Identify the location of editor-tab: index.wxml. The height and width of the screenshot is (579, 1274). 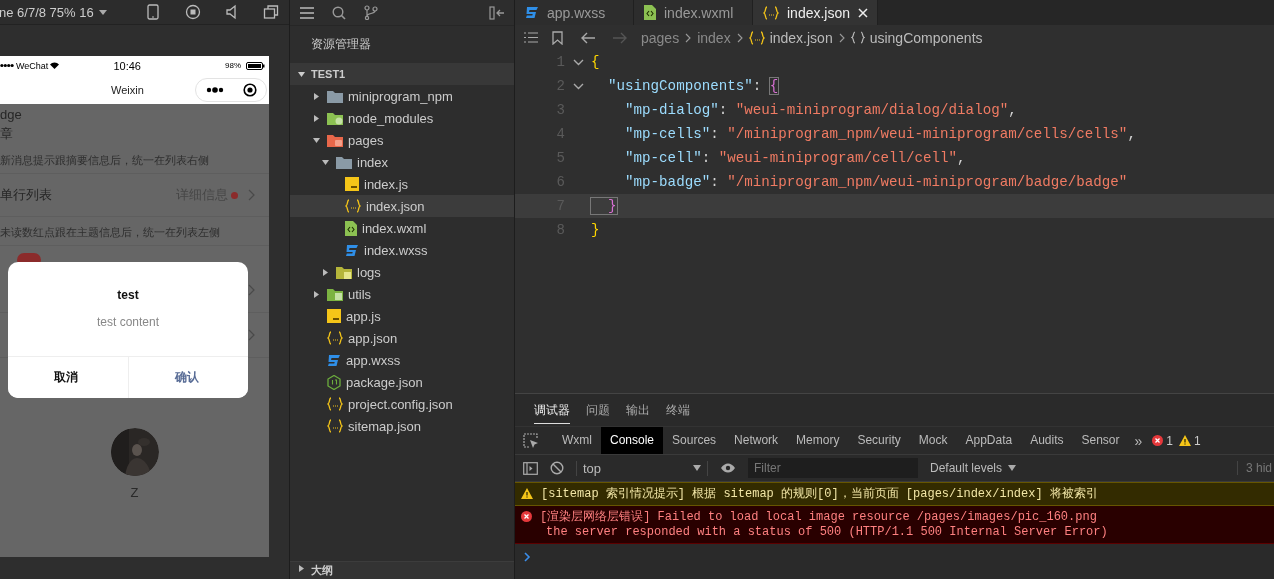
(693, 12).